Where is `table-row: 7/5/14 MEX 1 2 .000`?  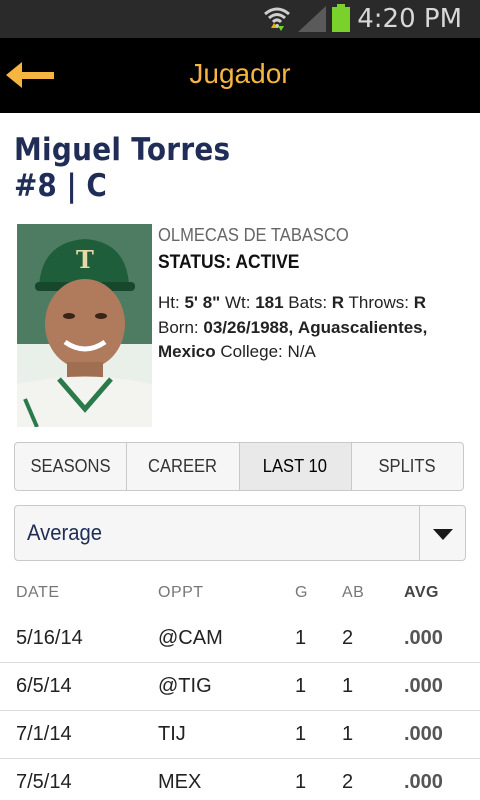 table-row: 7/5/14 MEX 1 2 .000 is located at coordinates (240, 779).